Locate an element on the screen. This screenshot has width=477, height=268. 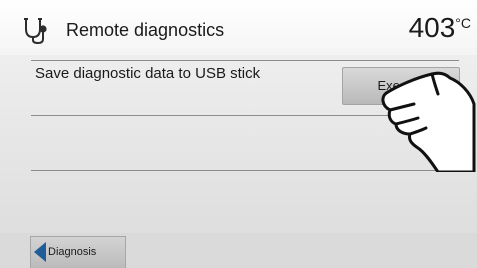
back-button-label: Diagnosis is located at coordinates (72, 252).